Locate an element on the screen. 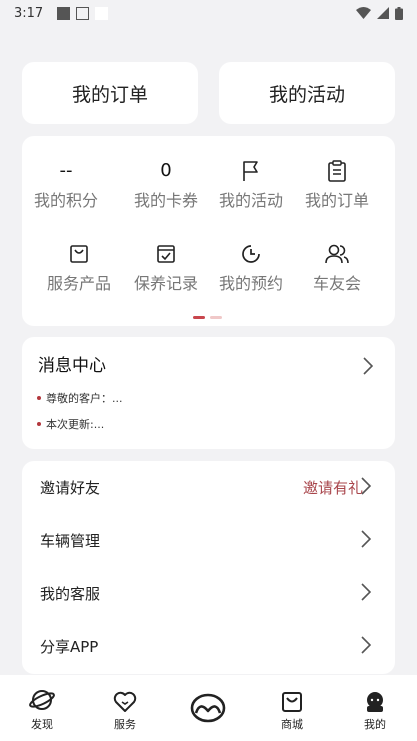  planet-icon is located at coordinates (42, 695).